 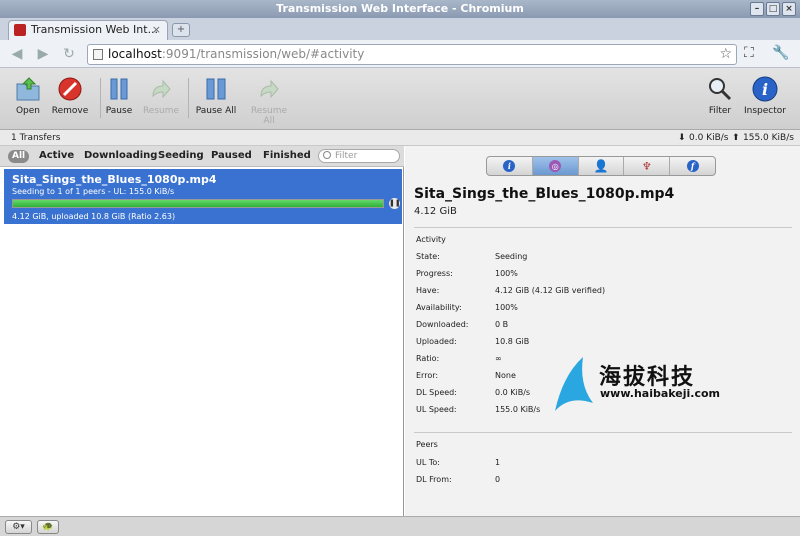 I want to click on detail-key: Uploaded:, so click(x=436, y=341).